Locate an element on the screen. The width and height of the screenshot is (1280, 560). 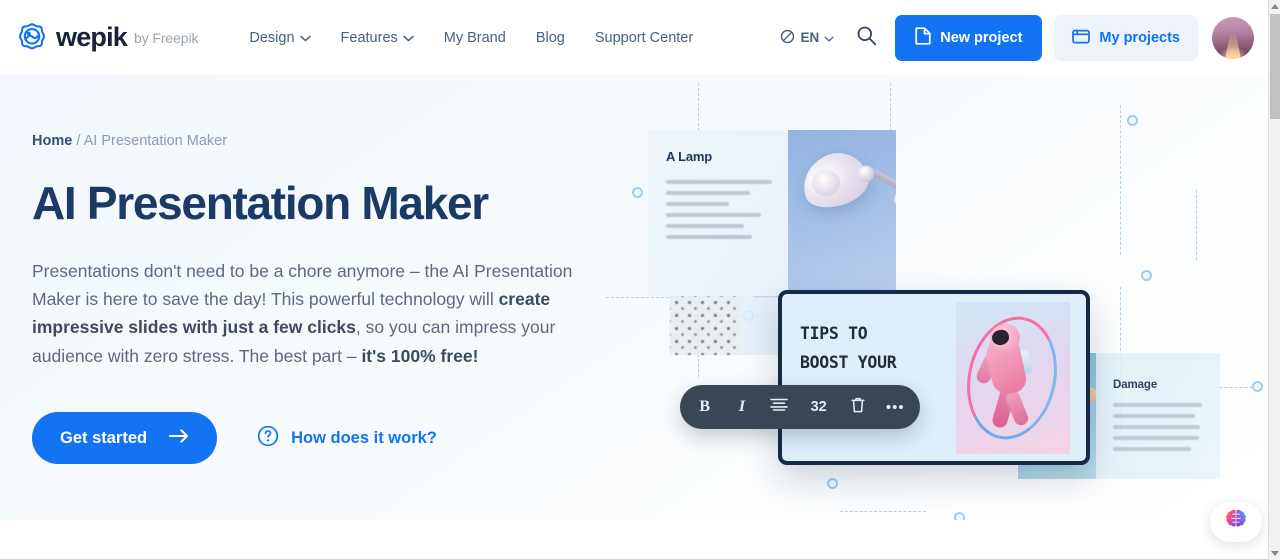
logo-wordmark: wepik is located at coordinates (92, 37).